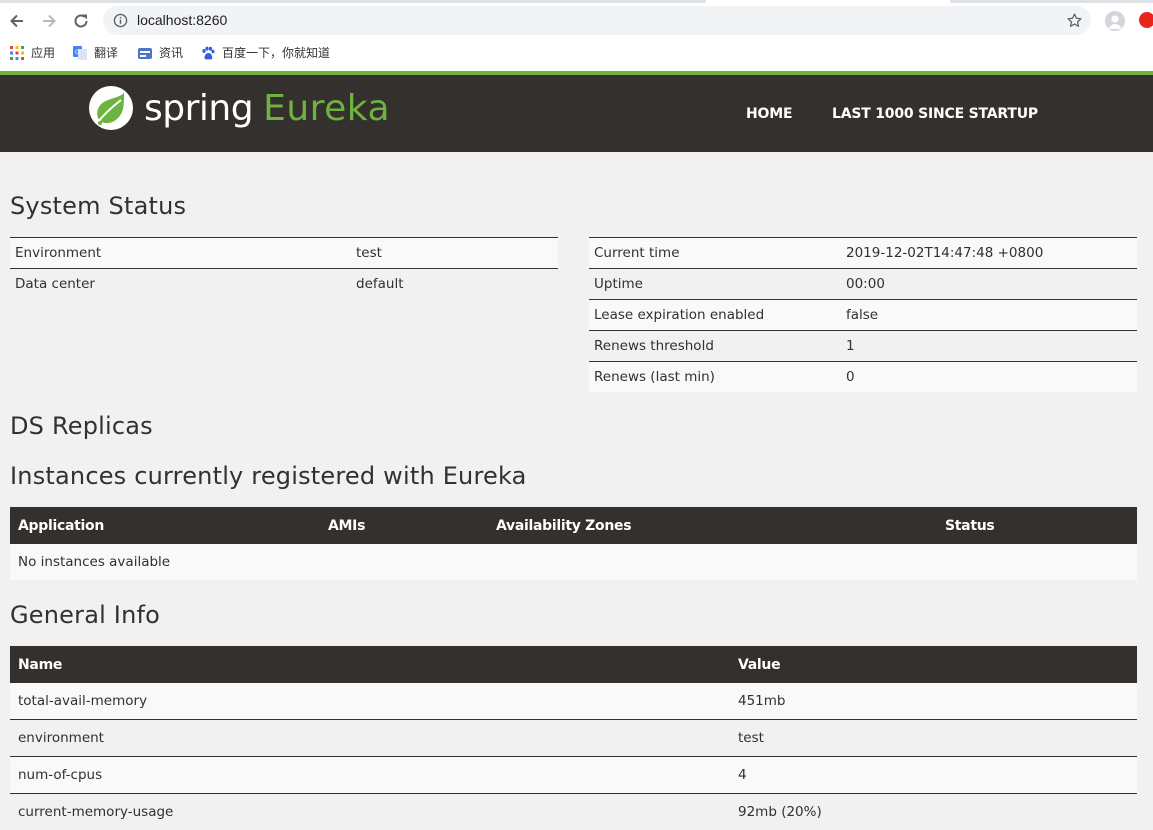 This screenshot has width=1153, height=830. Describe the element at coordinates (198, 108) in the screenshot. I see `logo-spring-text: spring` at that location.